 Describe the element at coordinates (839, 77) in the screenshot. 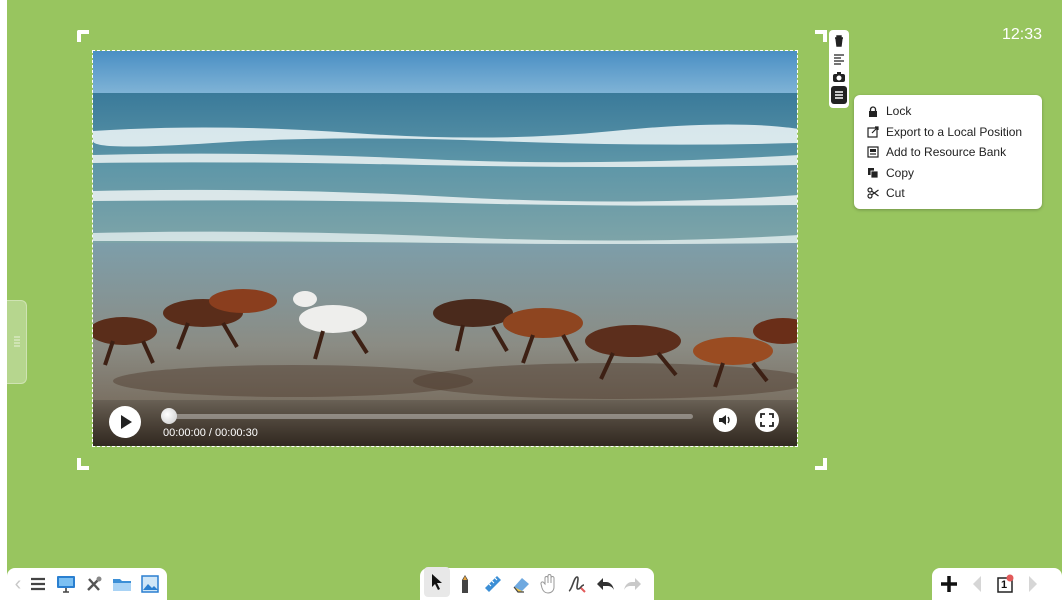

I see `camera-icon` at that location.